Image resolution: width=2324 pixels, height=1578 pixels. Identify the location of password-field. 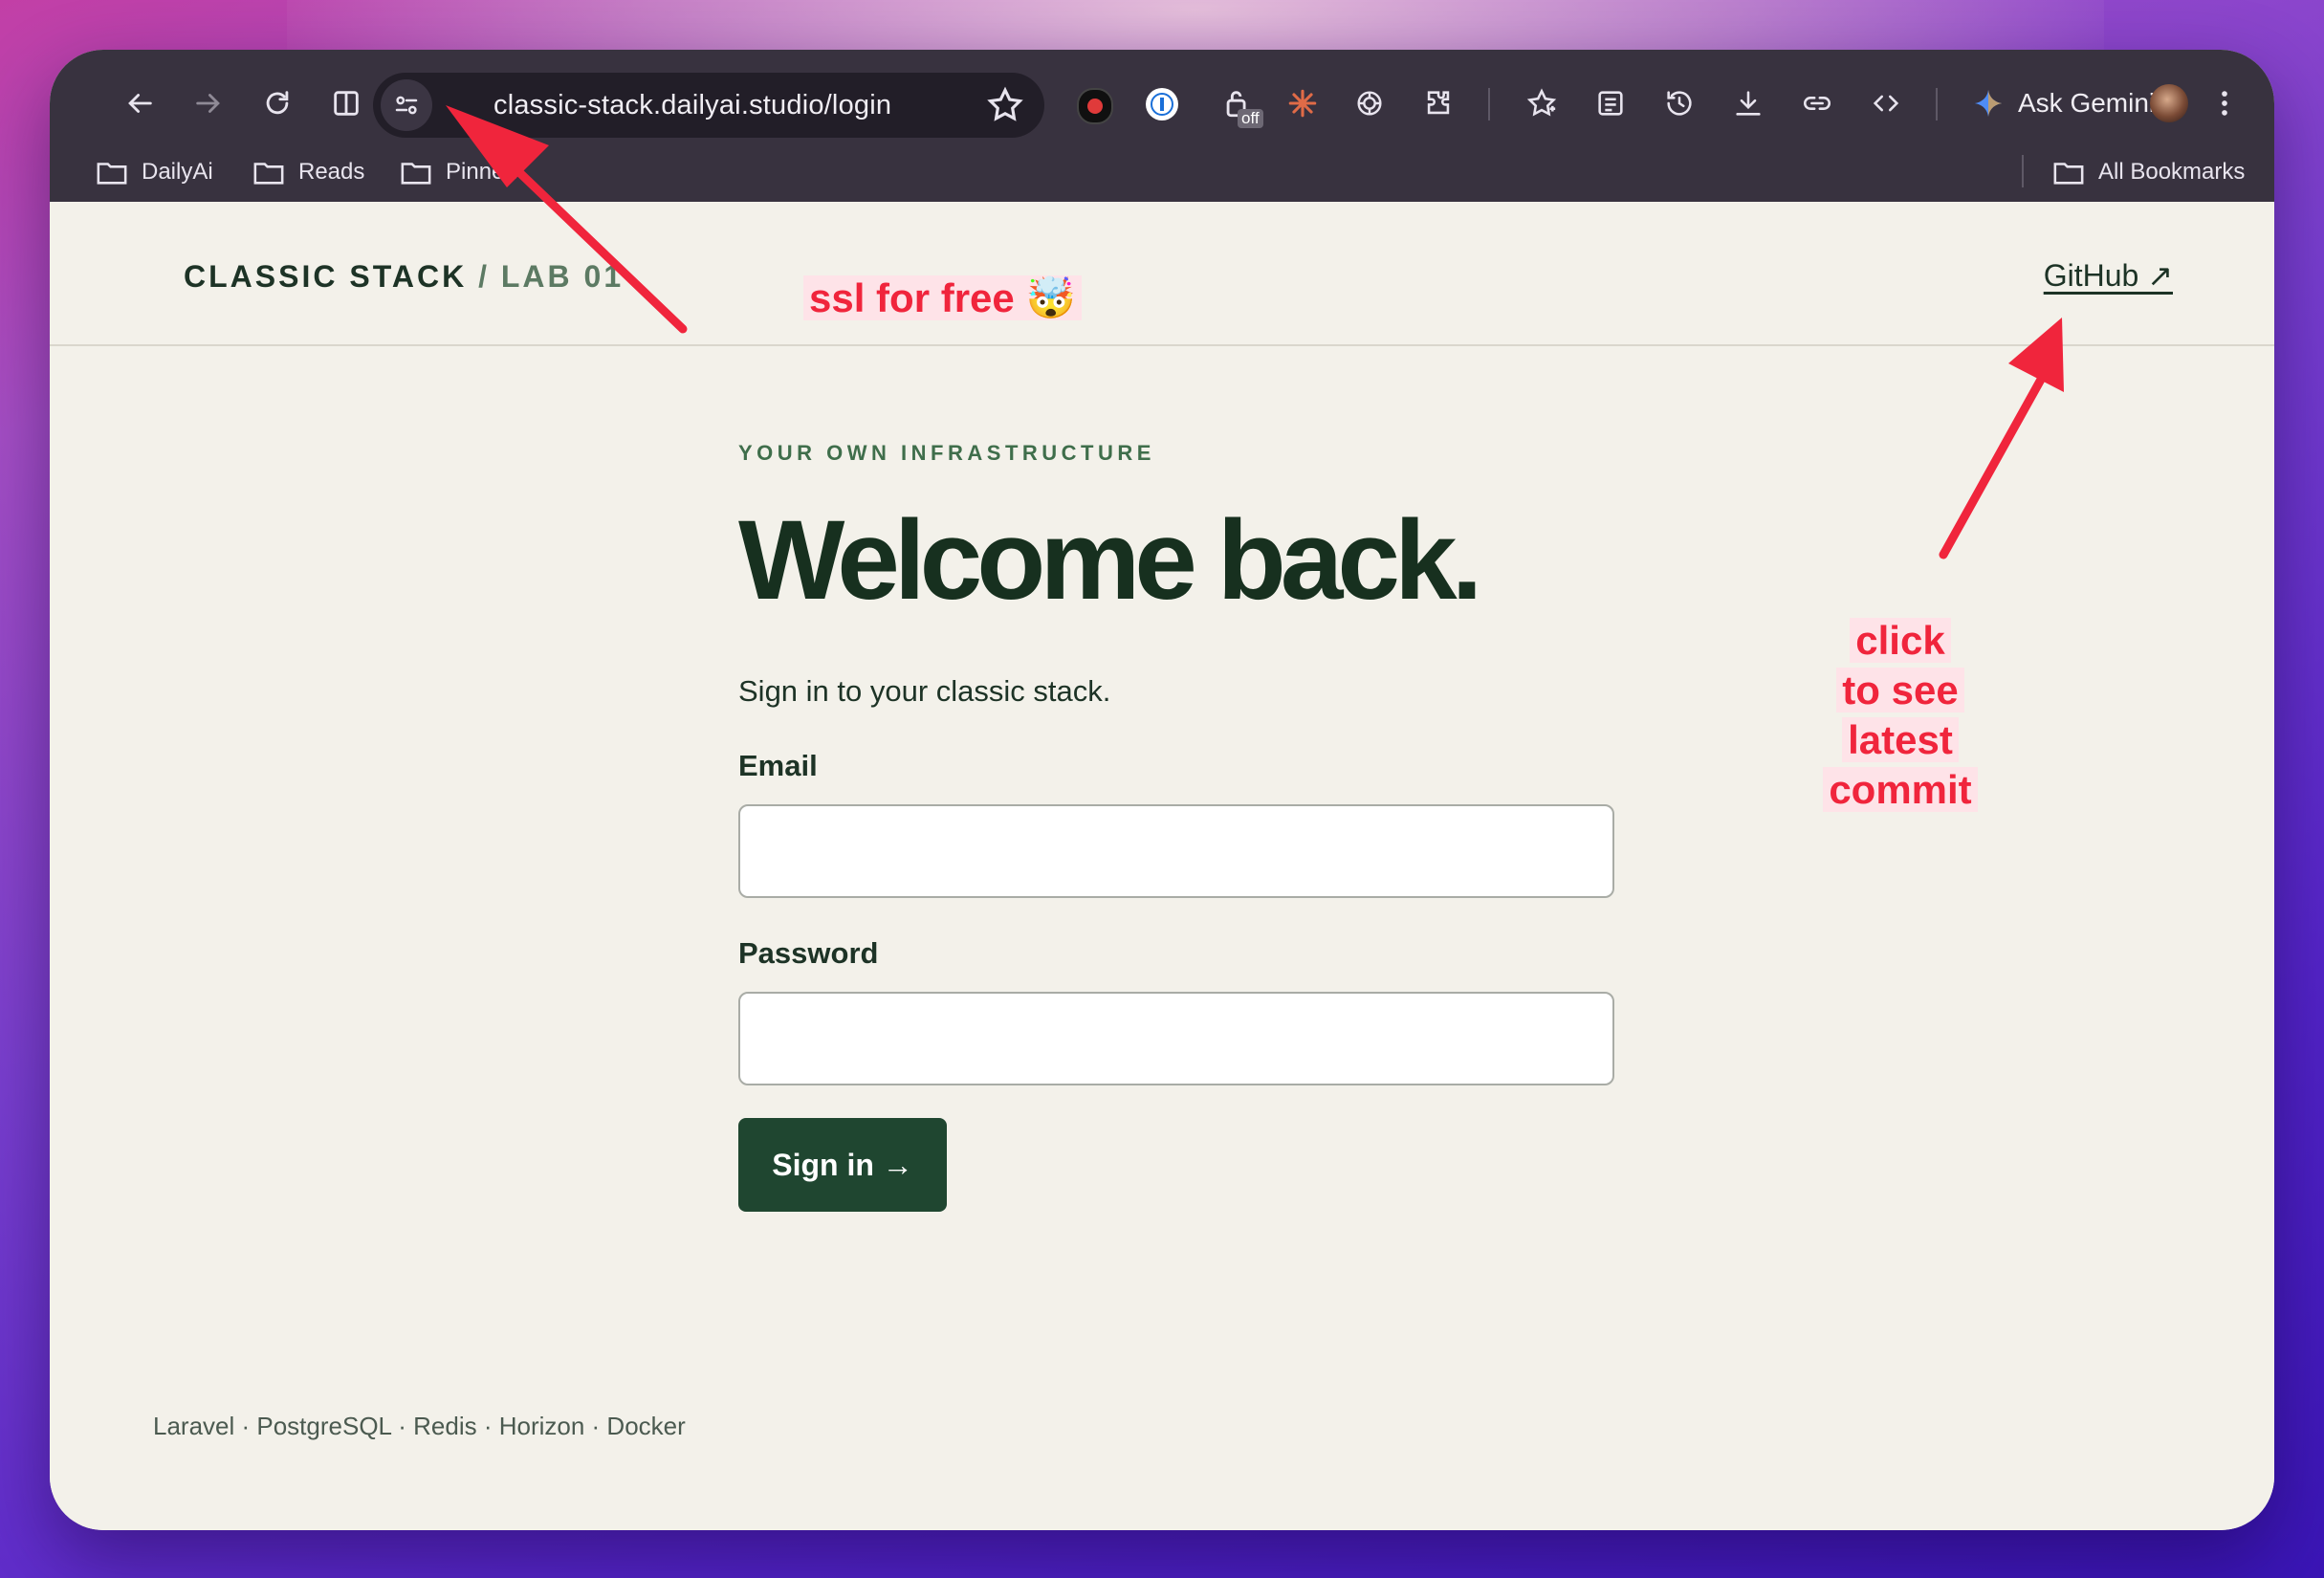
(1176, 1038).